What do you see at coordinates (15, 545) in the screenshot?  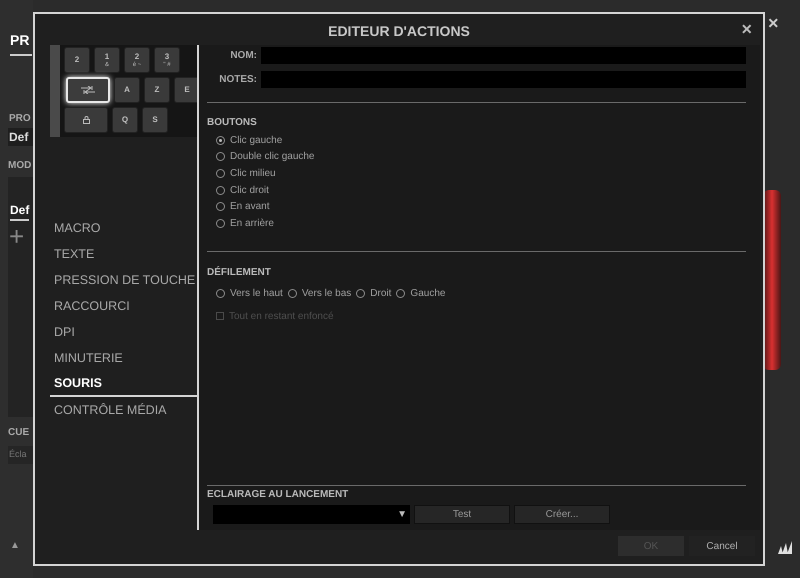 I see `scroll-up-button: ▲` at bounding box center [15, 545].